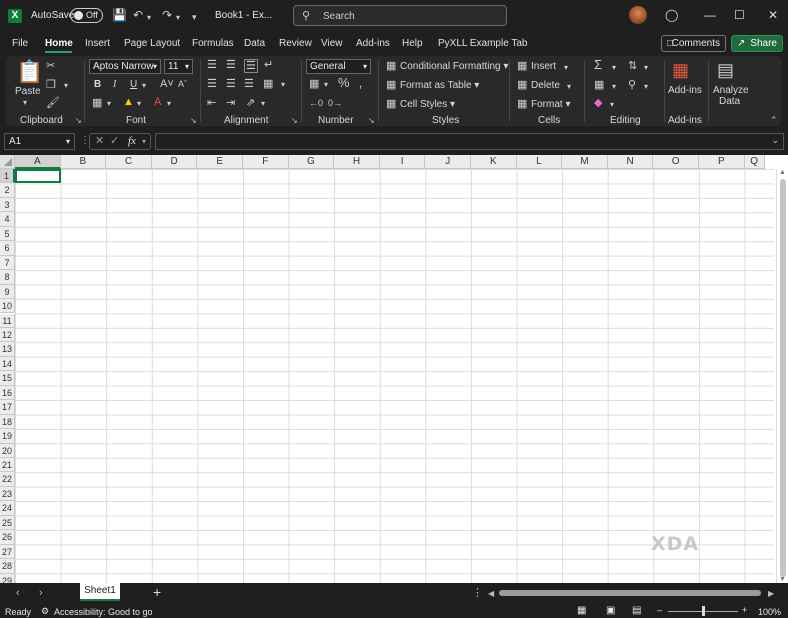 This screenshot has height=618, width=788. I want to click on tab-help: Help, so click(412, 43).